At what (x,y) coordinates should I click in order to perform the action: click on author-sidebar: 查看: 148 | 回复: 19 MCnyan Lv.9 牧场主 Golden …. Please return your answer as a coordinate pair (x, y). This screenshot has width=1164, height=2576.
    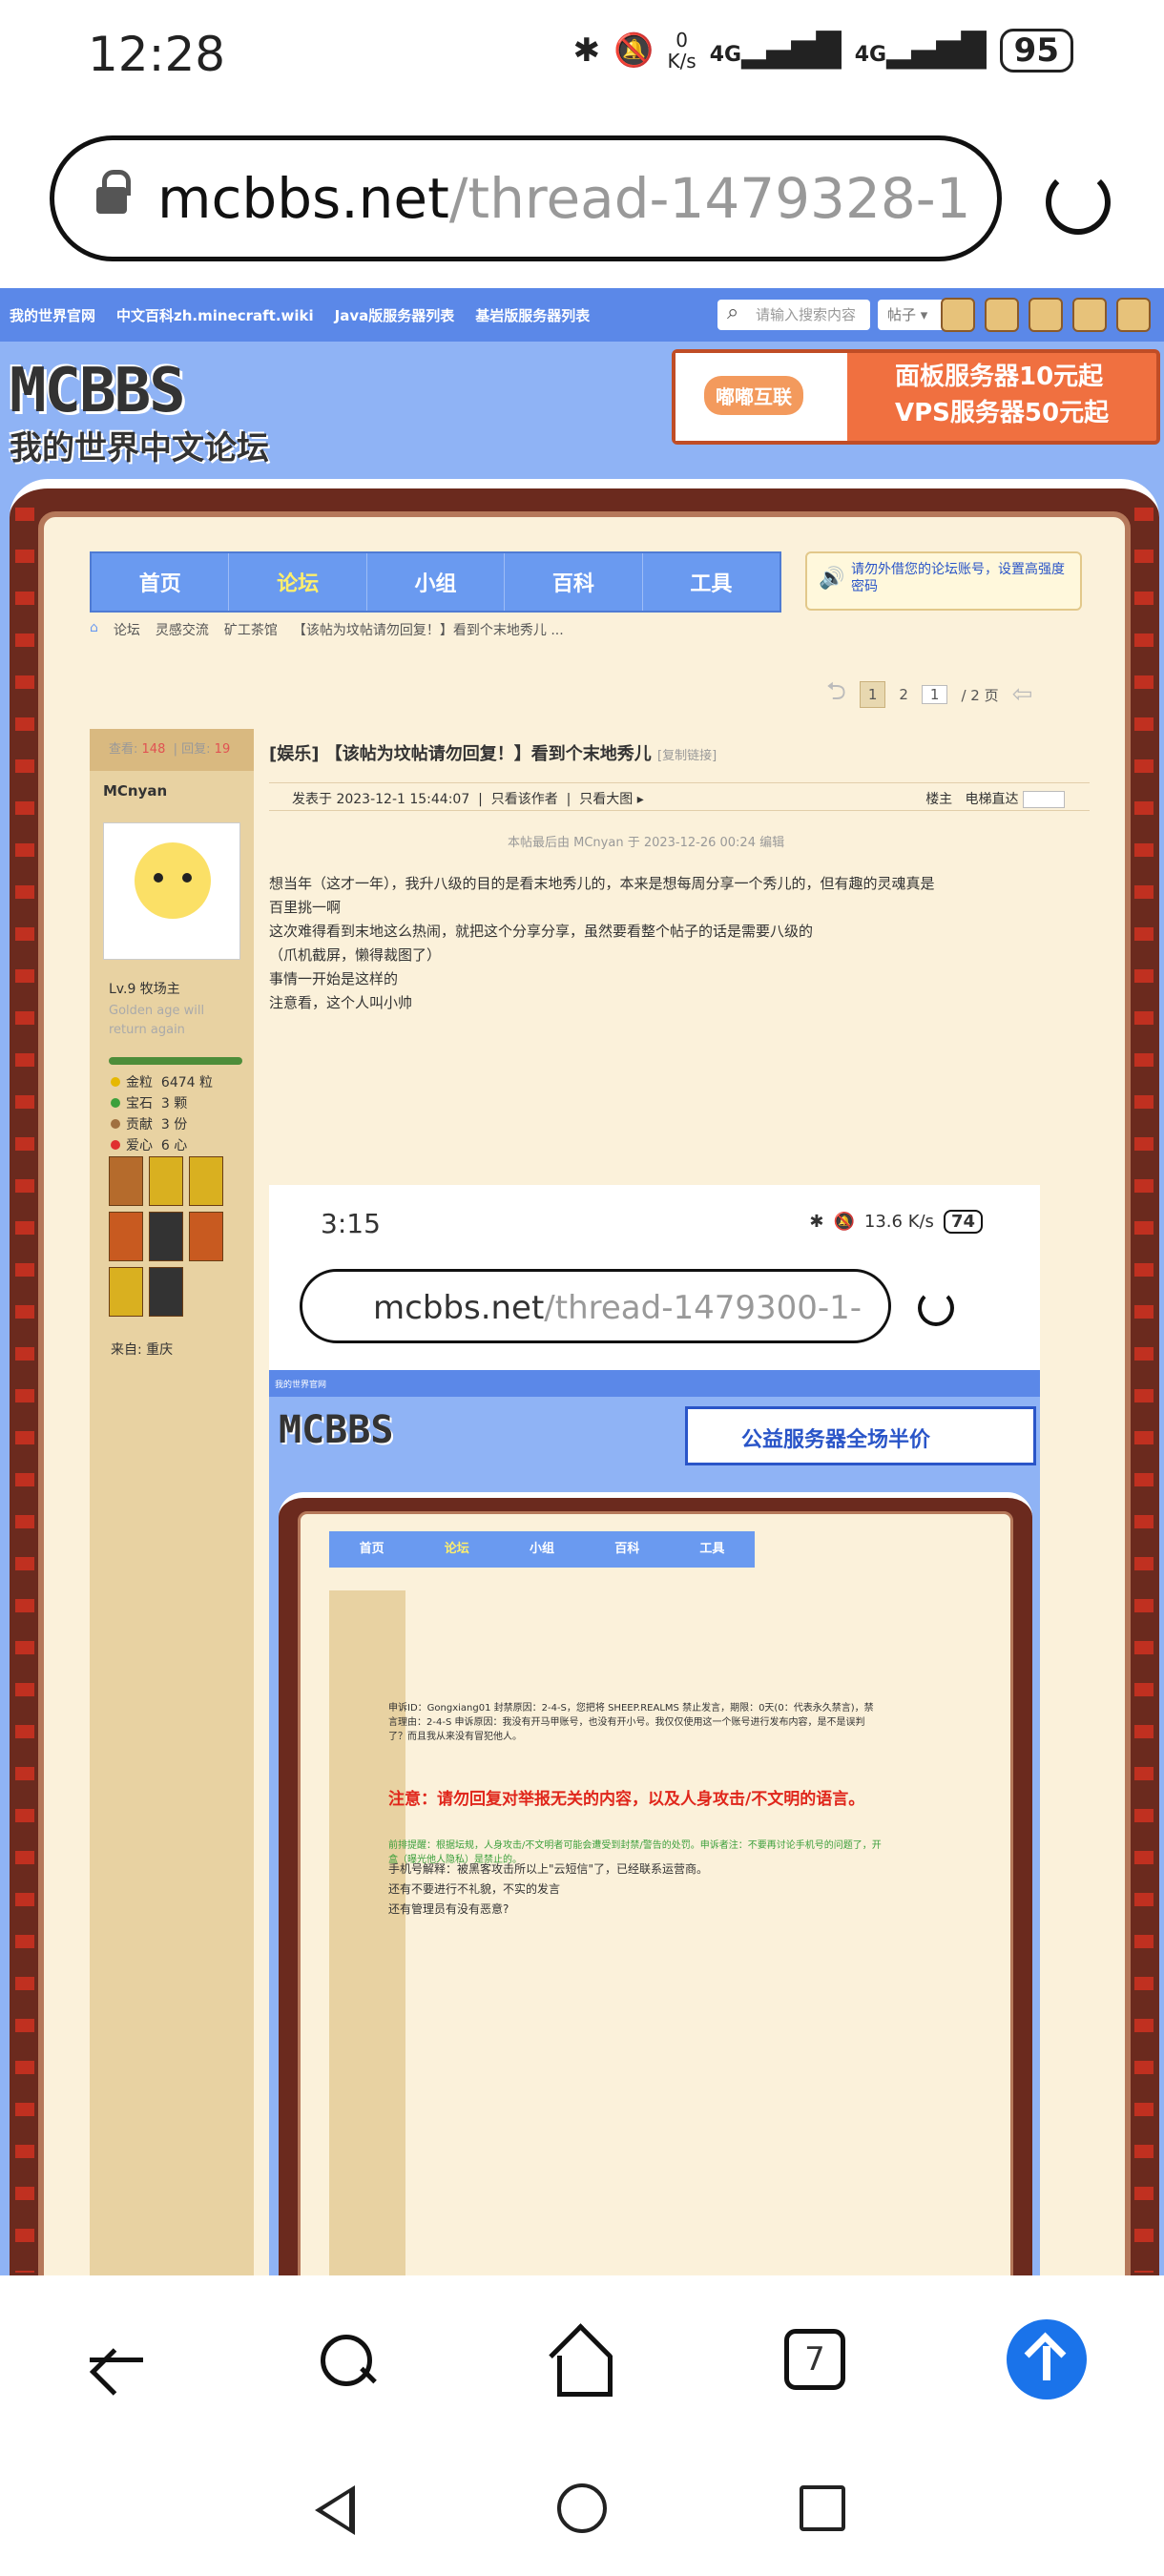
    Looking at the image, I should click on (172, 1502).